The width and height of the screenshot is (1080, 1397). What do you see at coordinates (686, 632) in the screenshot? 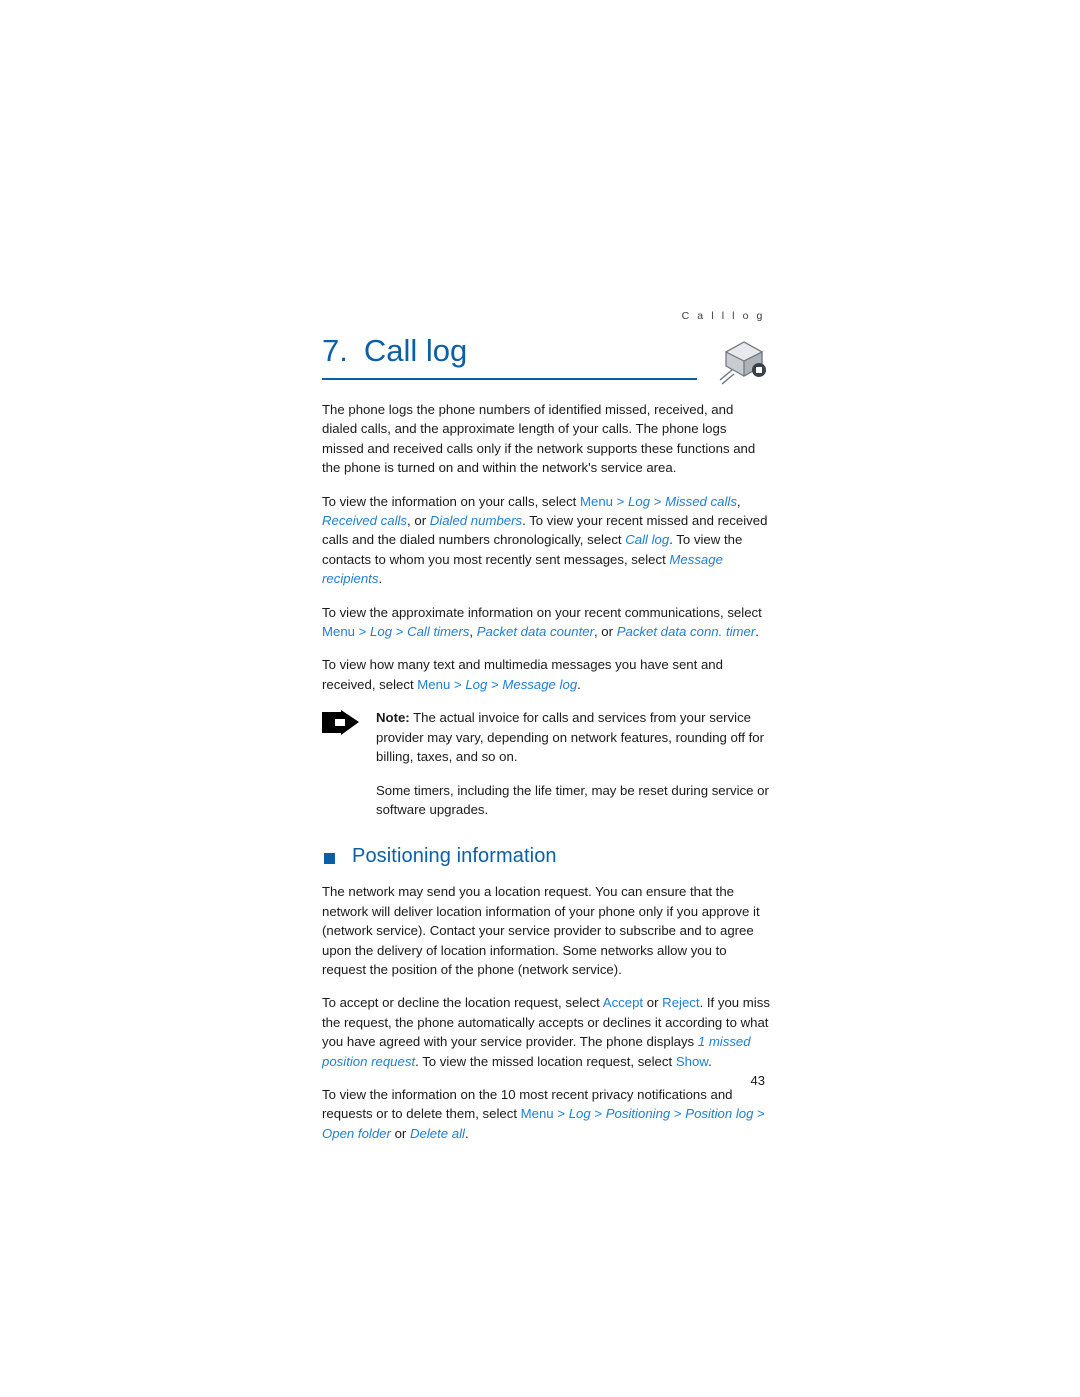
I see `ui-packet-data-conn-timer: Packet data conn. timer` at bounding box center [686, 632].